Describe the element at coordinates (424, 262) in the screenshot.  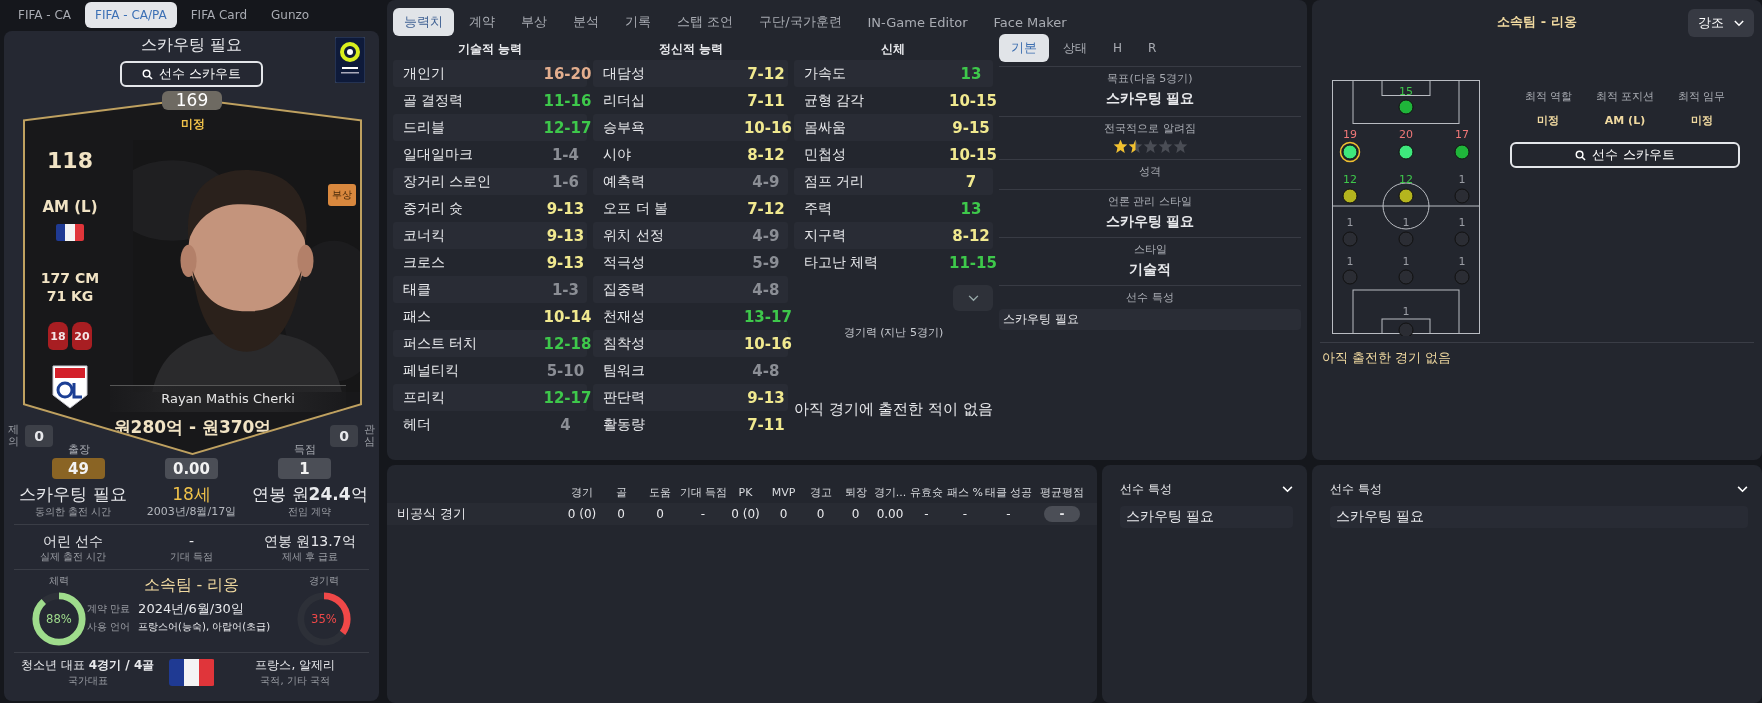
I see `attribute-name: 크로스` at that location.